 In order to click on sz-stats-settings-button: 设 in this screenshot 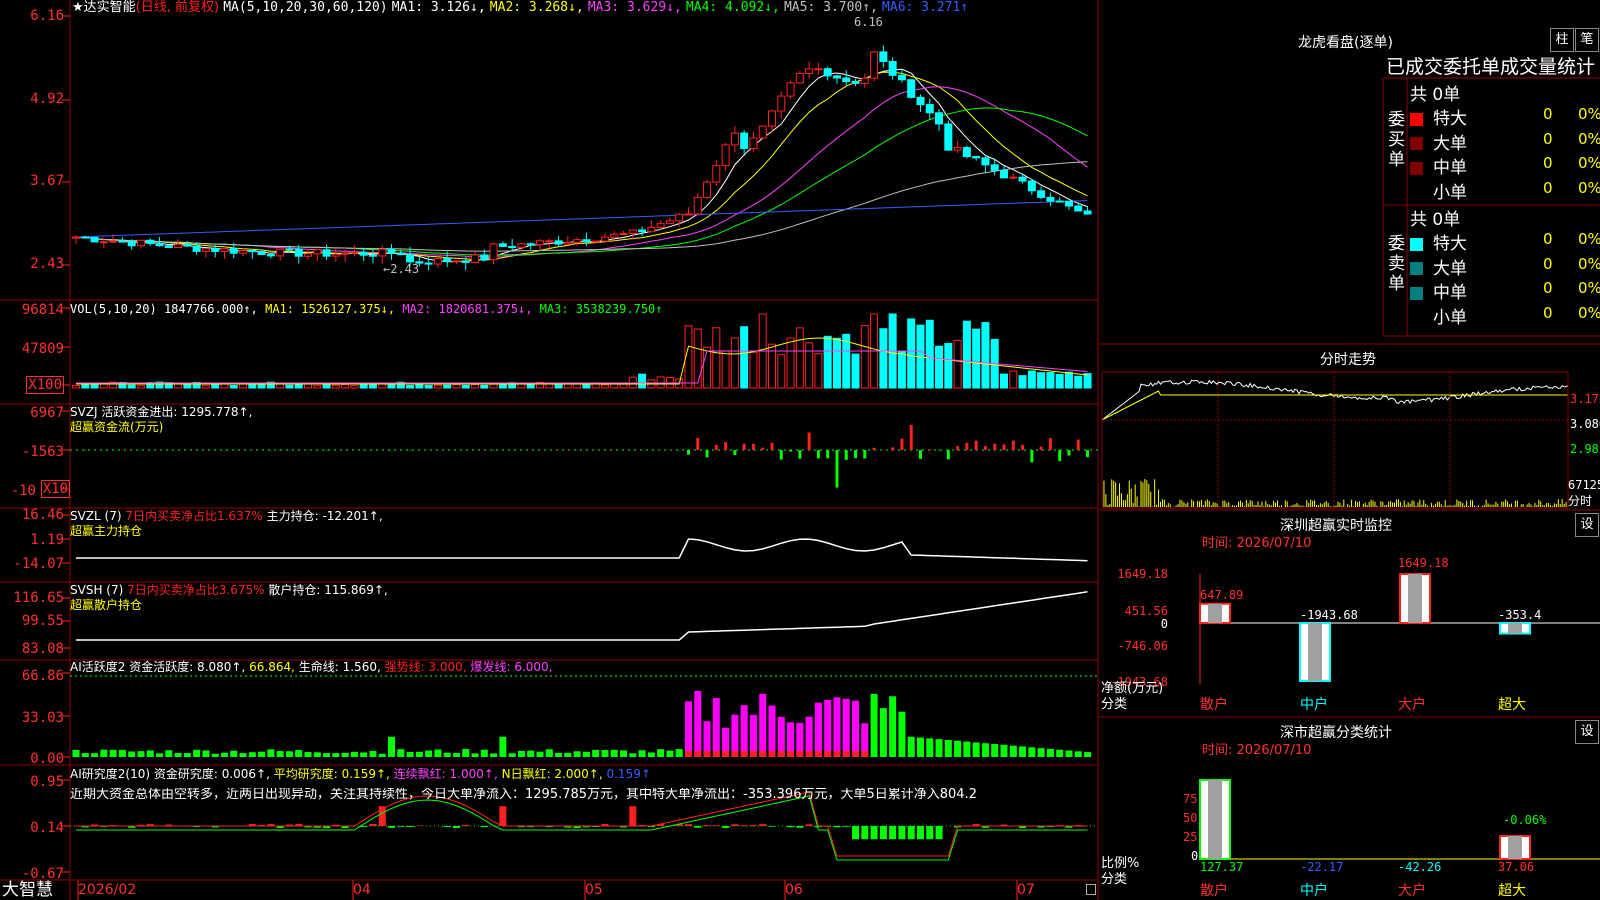, I will do `click(1587, 732)`.